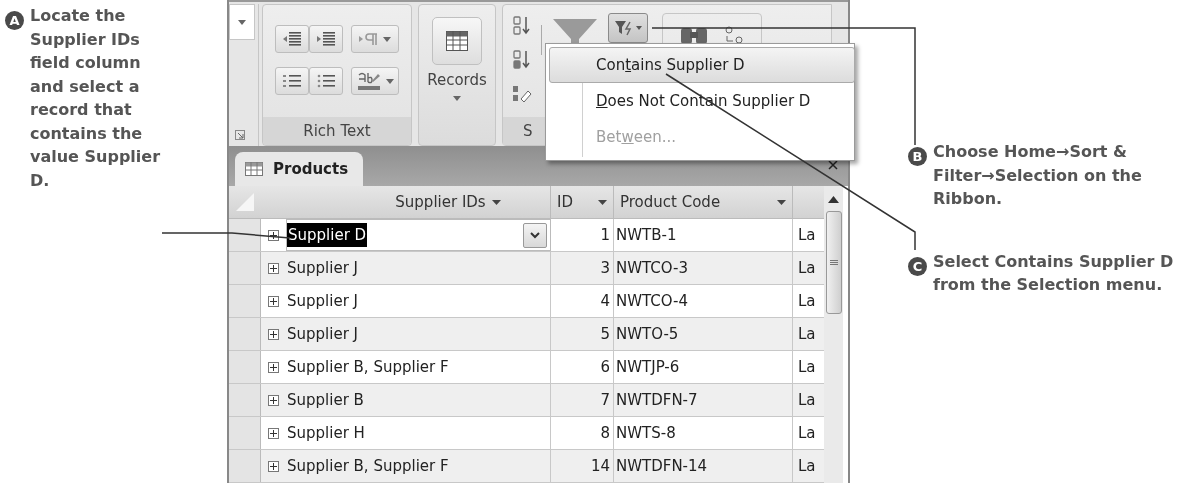 The width and height of the screenshot is (1199, 483). Describe the element at coordinates (703, 268) in the screenshot. I see `table-cell: NWTCO-3` at that location.